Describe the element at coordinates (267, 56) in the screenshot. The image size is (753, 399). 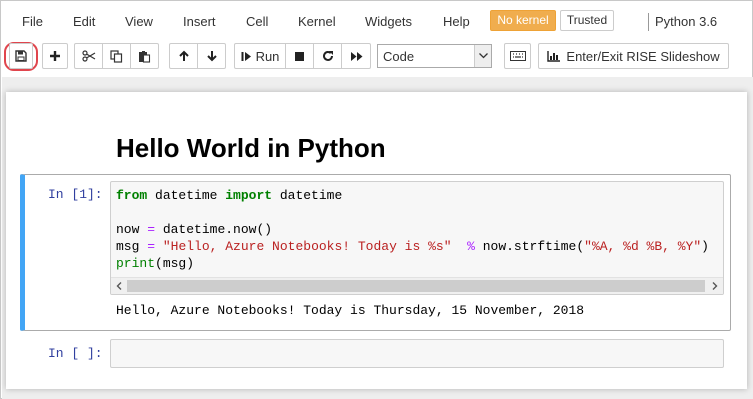
I see `run-button-label: Run` at that location.